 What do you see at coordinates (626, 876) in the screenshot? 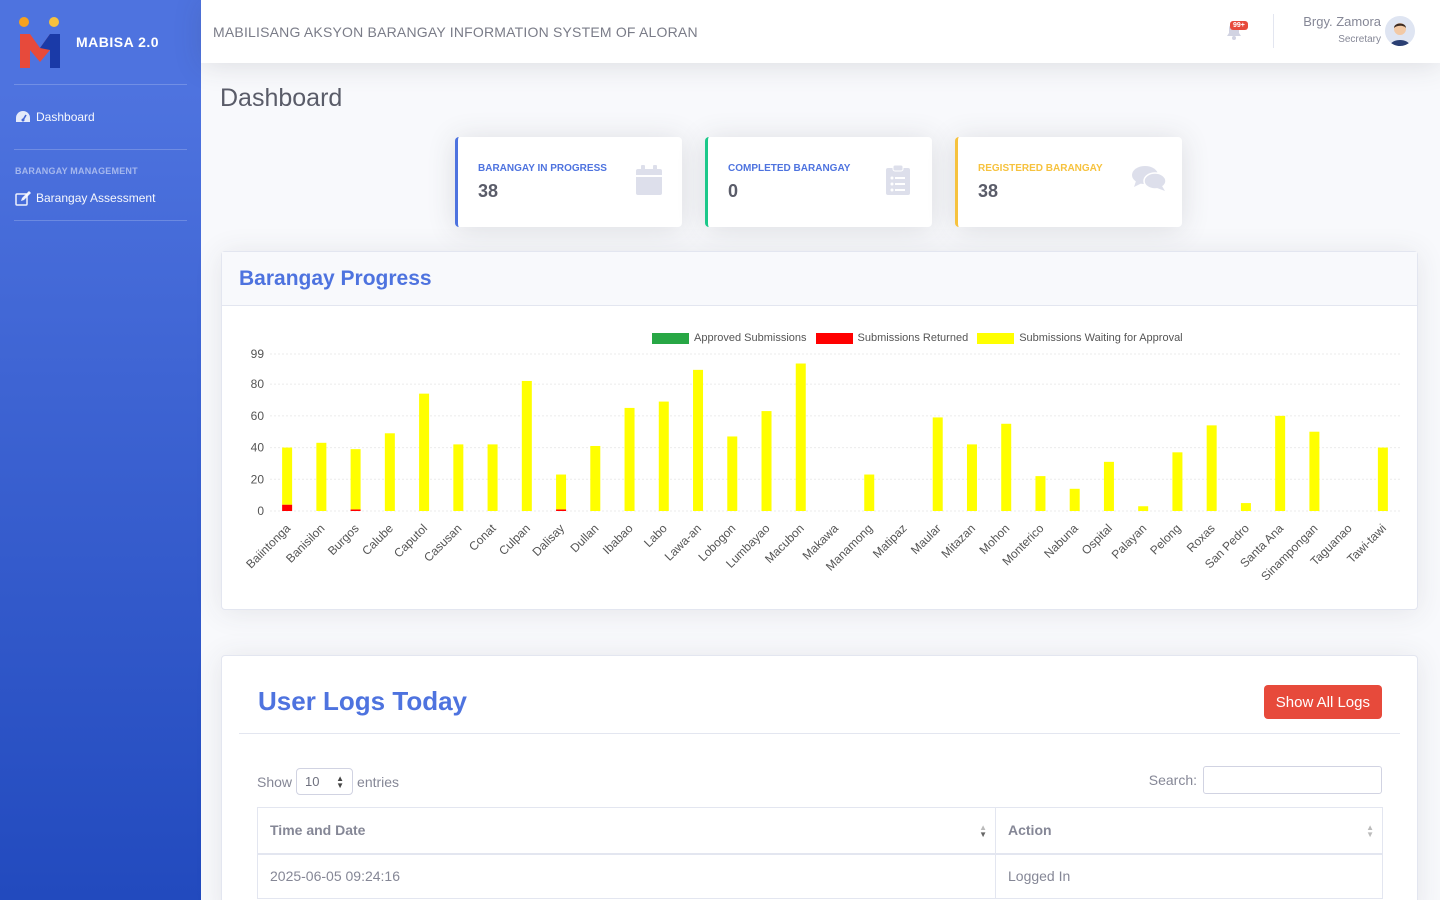
I see `table-cell: 2025-06-05 09:24:16` at bounding box center [626, 876].